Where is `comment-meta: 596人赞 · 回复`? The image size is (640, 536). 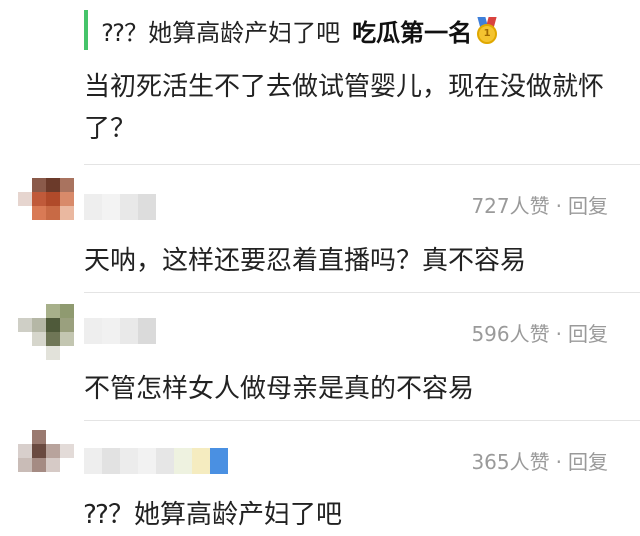 comment-meta: 596人赞 · 回复 is located at coordinates (539, 332).